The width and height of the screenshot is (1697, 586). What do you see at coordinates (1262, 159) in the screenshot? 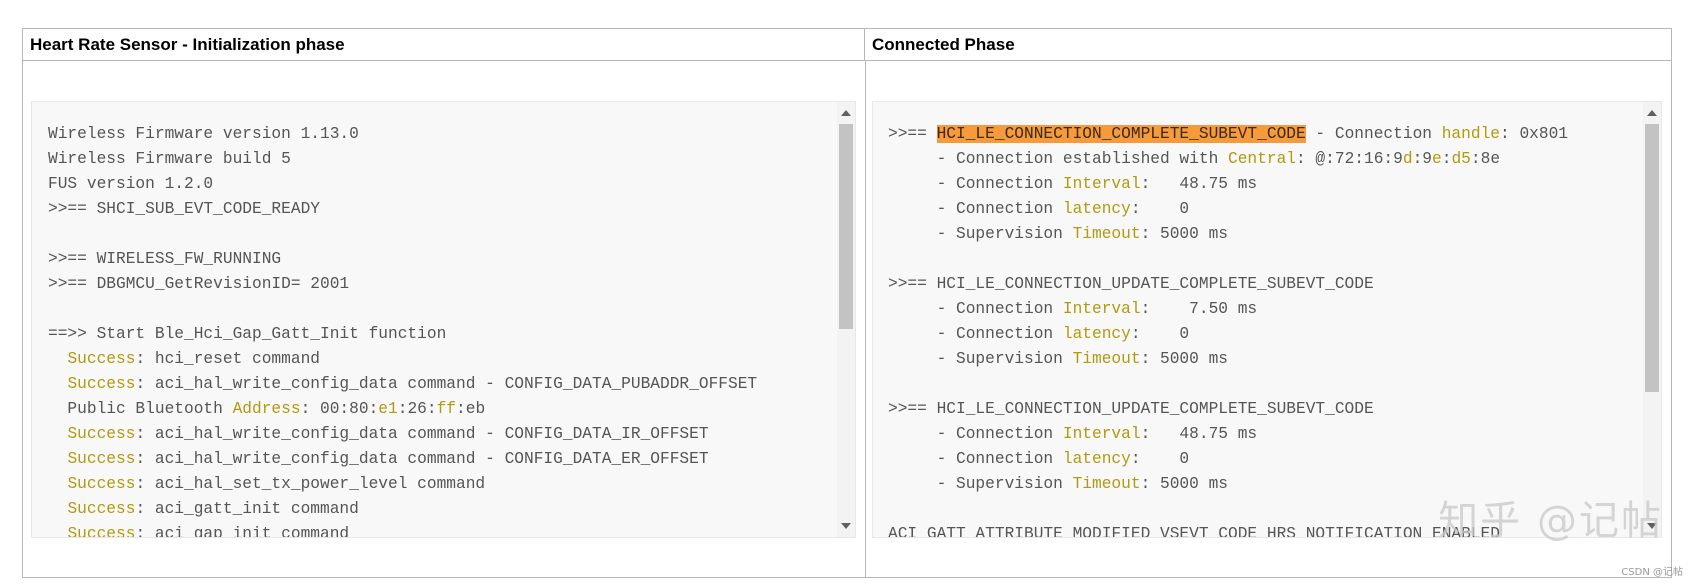
I see `log-keyword: Central` at bounding box center [1262, 159].